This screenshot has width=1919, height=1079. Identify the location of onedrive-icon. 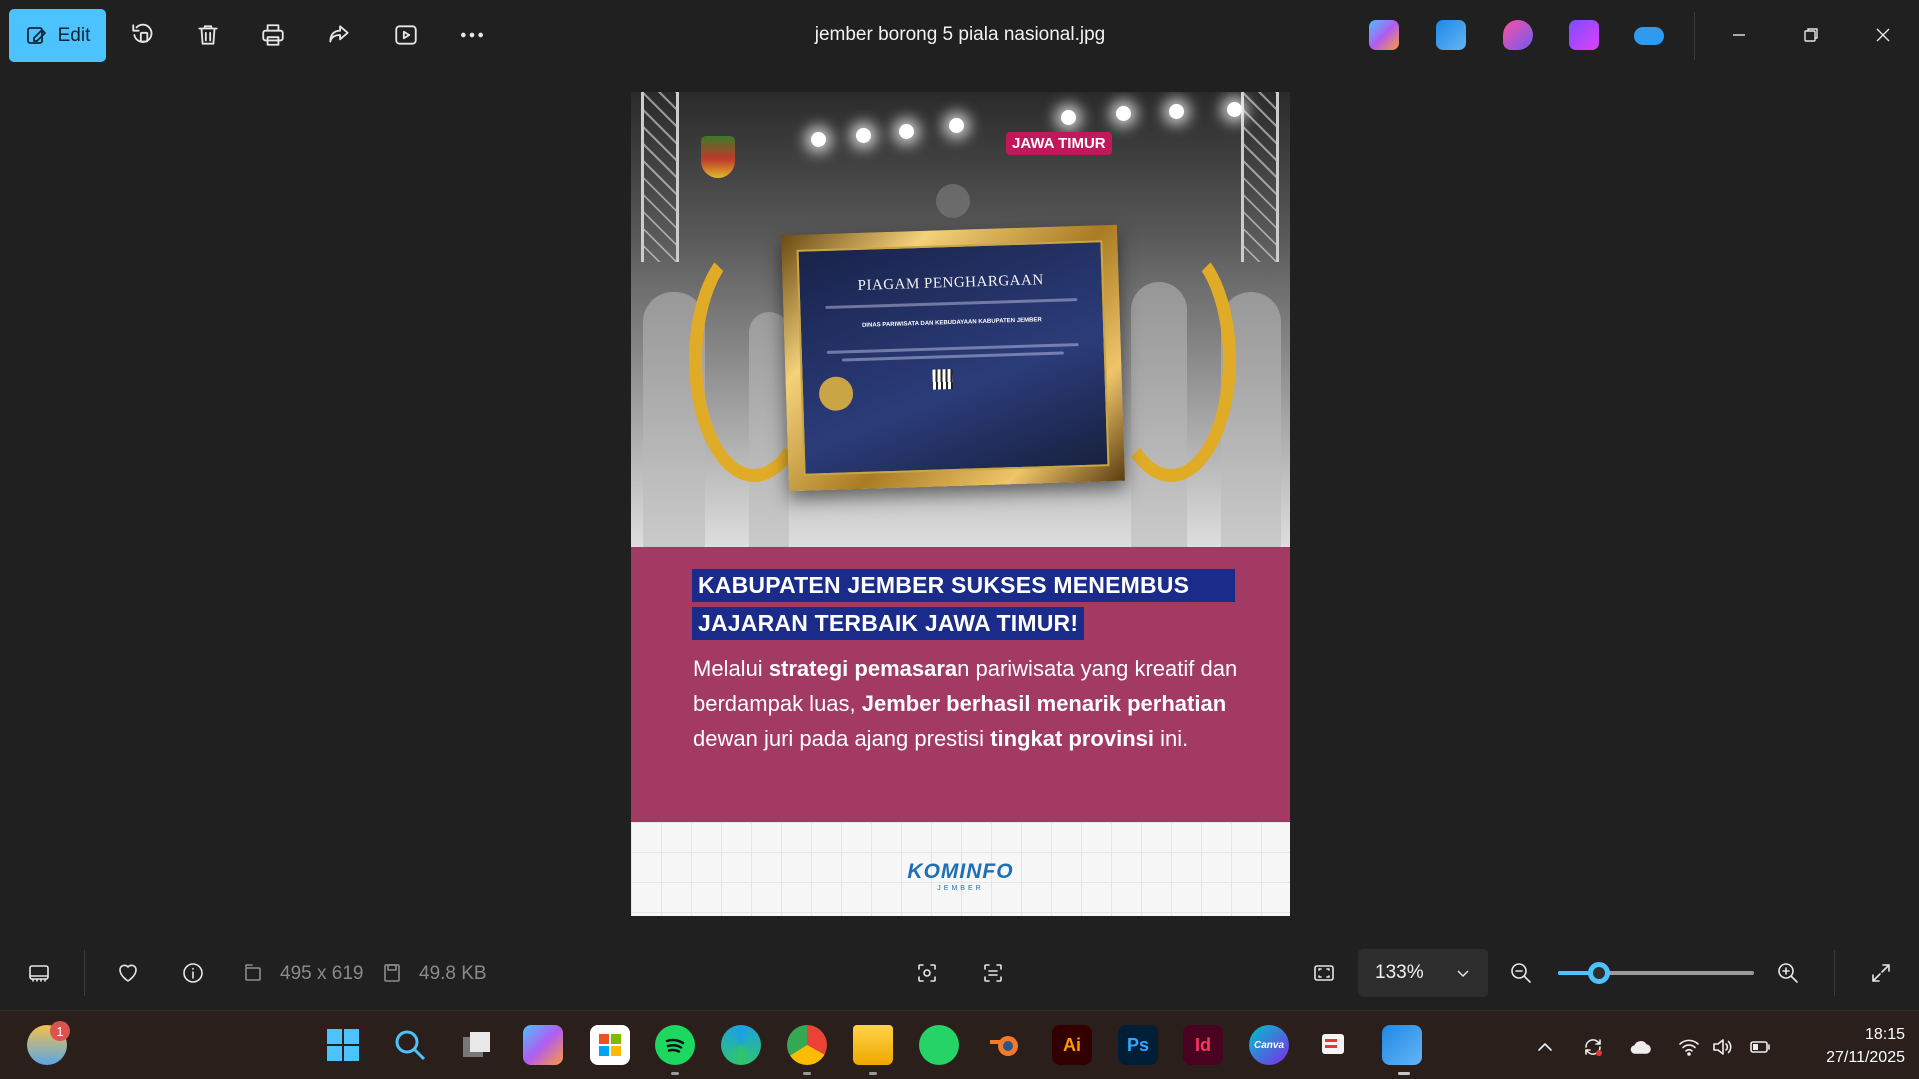
(1649, 36).